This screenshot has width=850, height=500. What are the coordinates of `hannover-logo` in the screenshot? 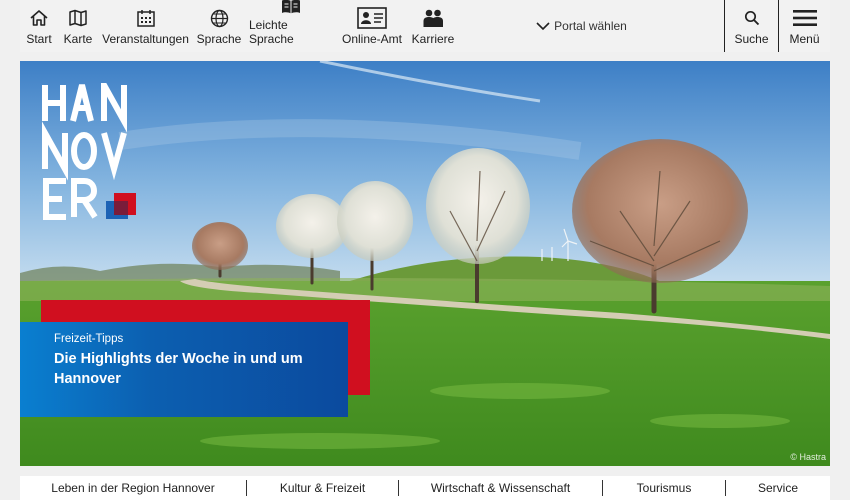 It's located at (90, 147).